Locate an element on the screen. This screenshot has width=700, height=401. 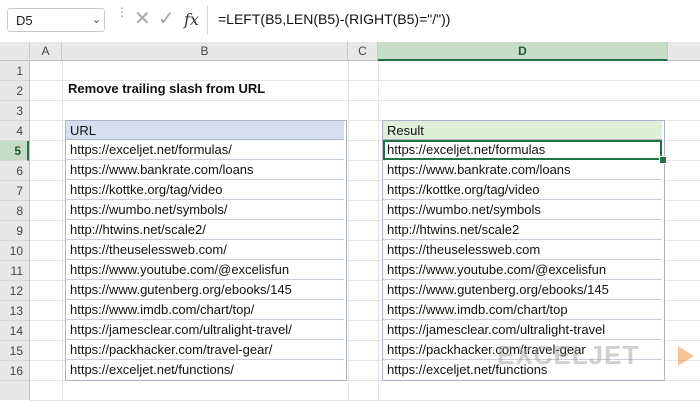
row-header-3: 3 is located at coordinates (14, 111).